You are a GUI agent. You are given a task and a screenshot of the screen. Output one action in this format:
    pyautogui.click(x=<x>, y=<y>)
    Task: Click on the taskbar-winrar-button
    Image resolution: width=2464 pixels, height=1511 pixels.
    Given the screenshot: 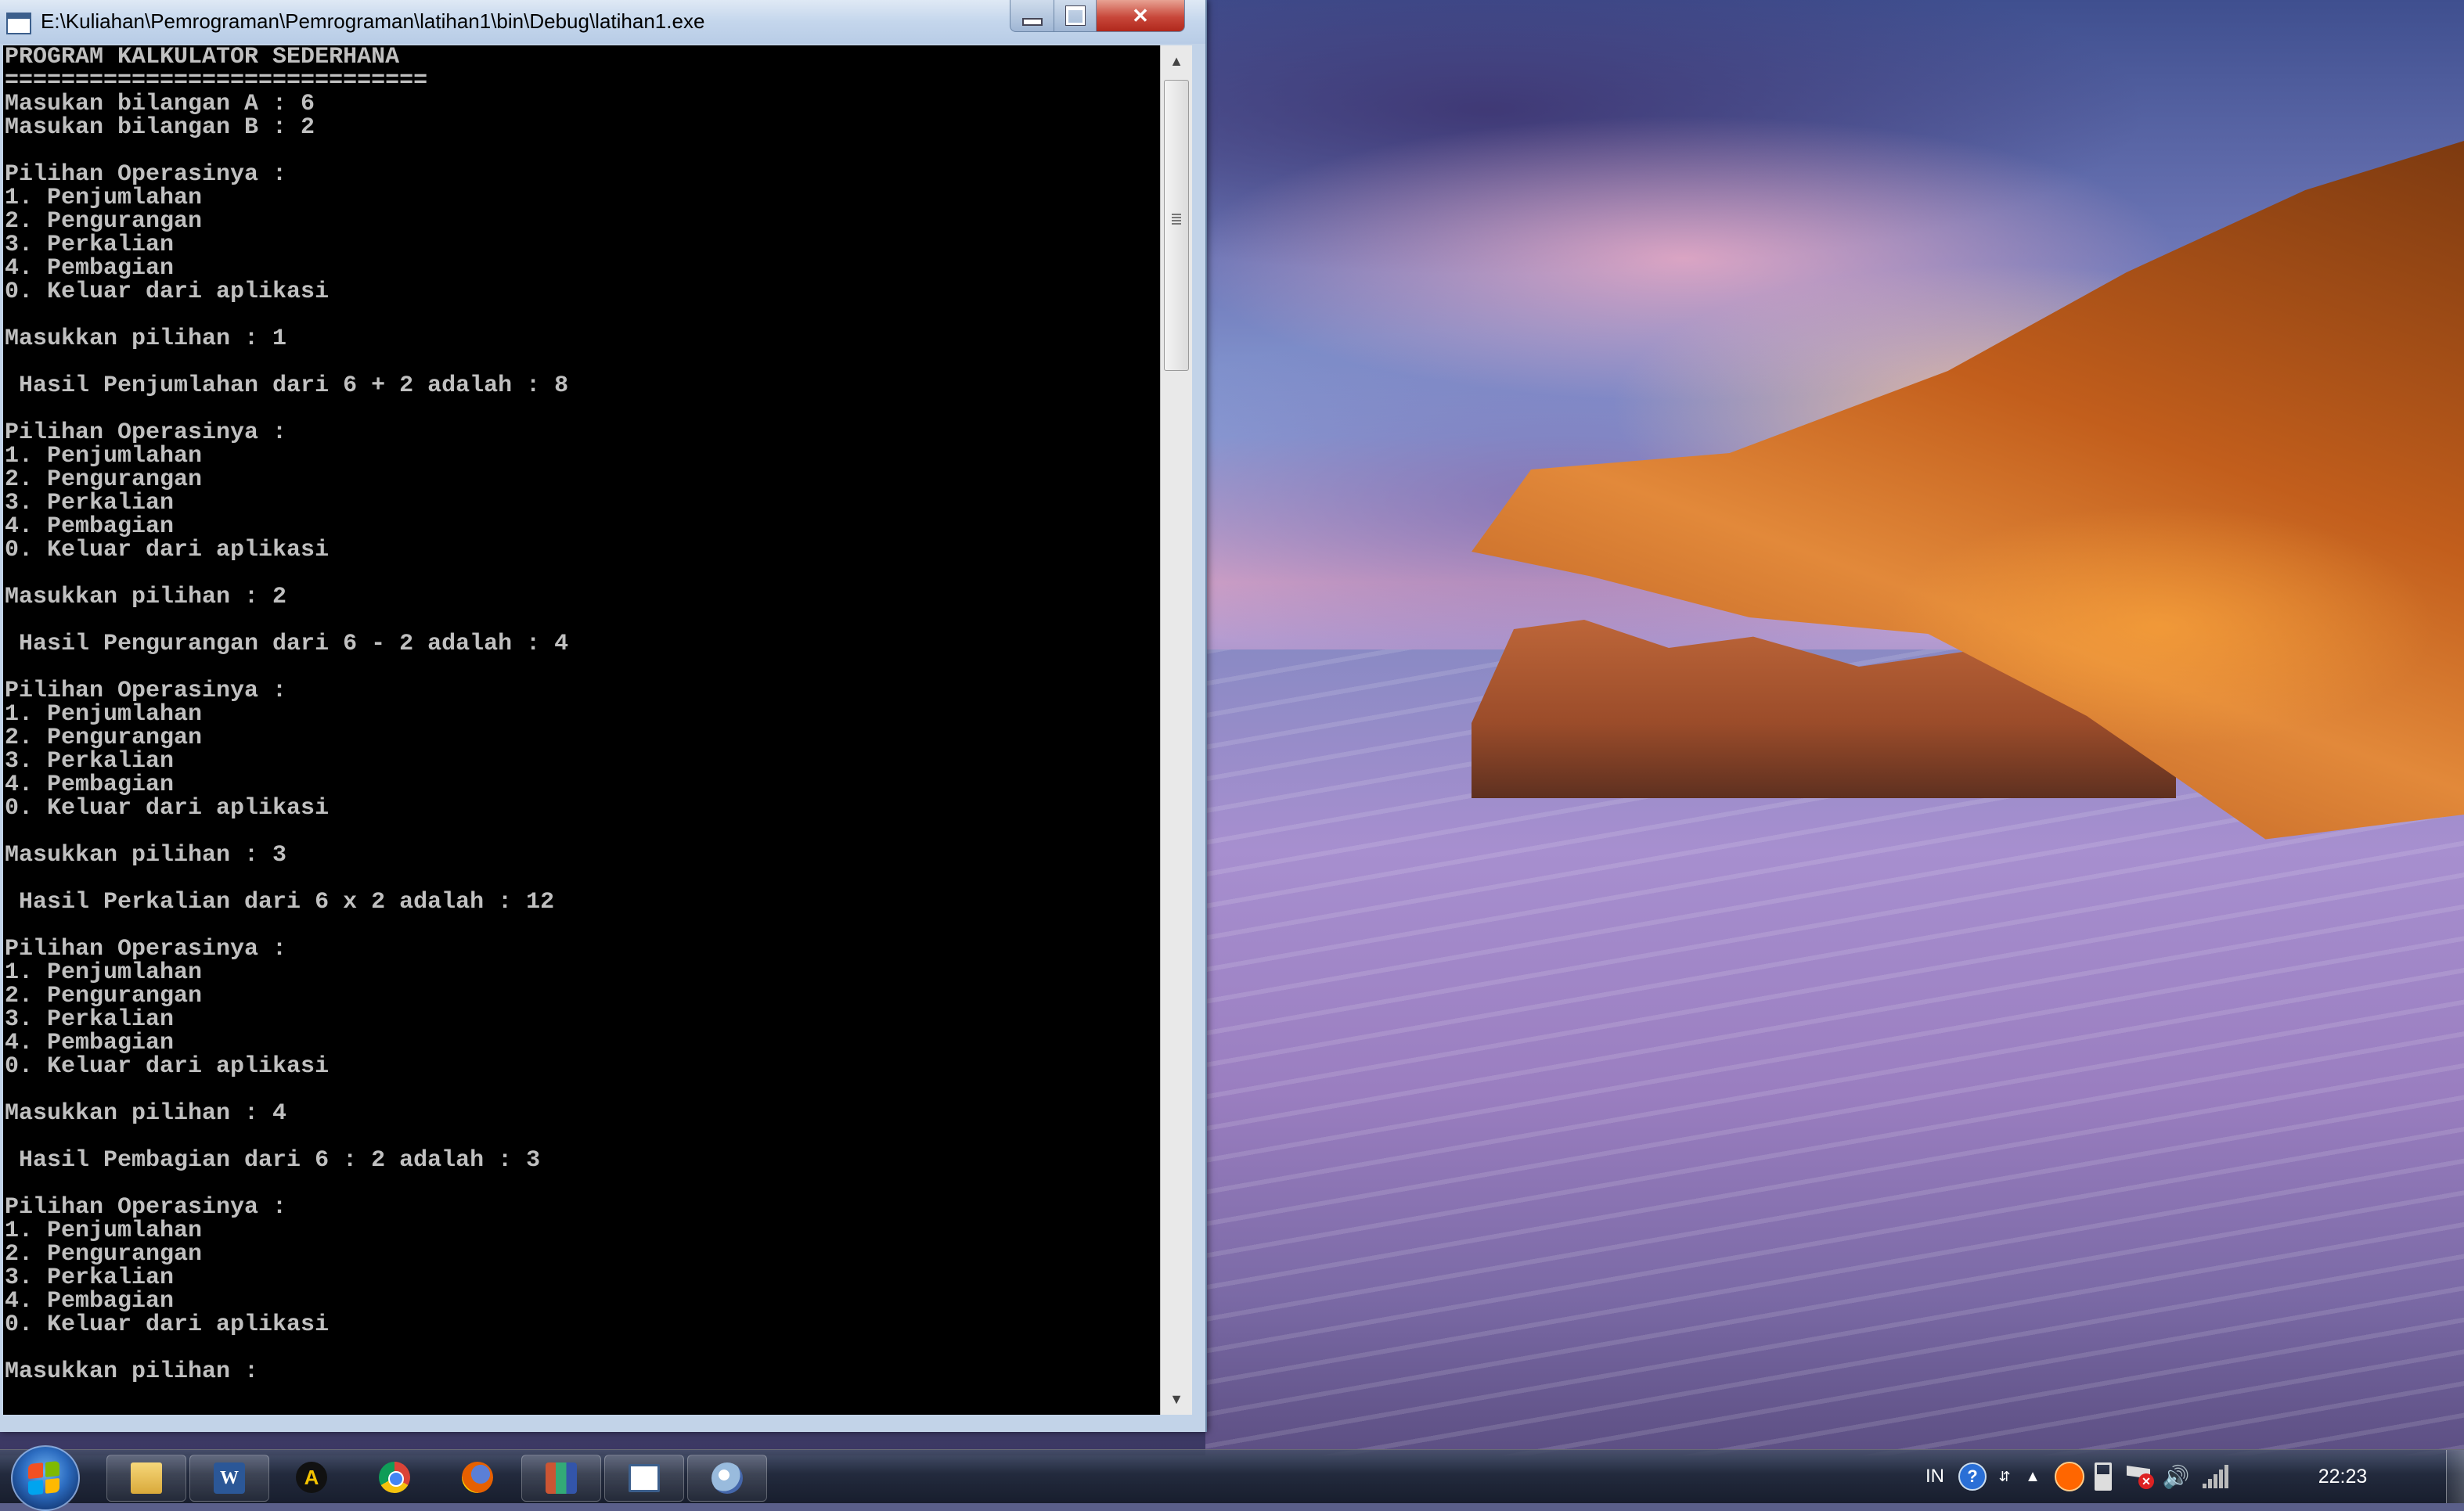 What is the action you would take?
    pyautogui.click(x=561, y=1479)
    